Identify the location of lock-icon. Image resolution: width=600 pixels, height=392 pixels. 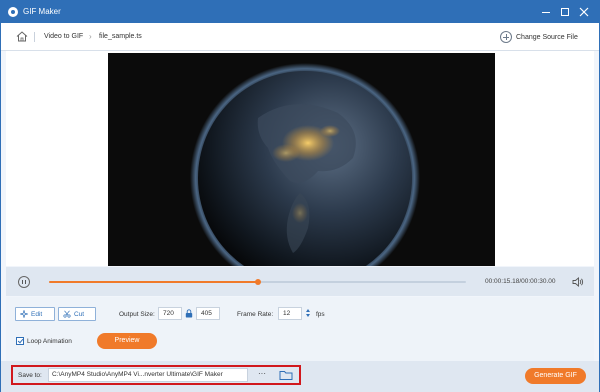
(189, 313).